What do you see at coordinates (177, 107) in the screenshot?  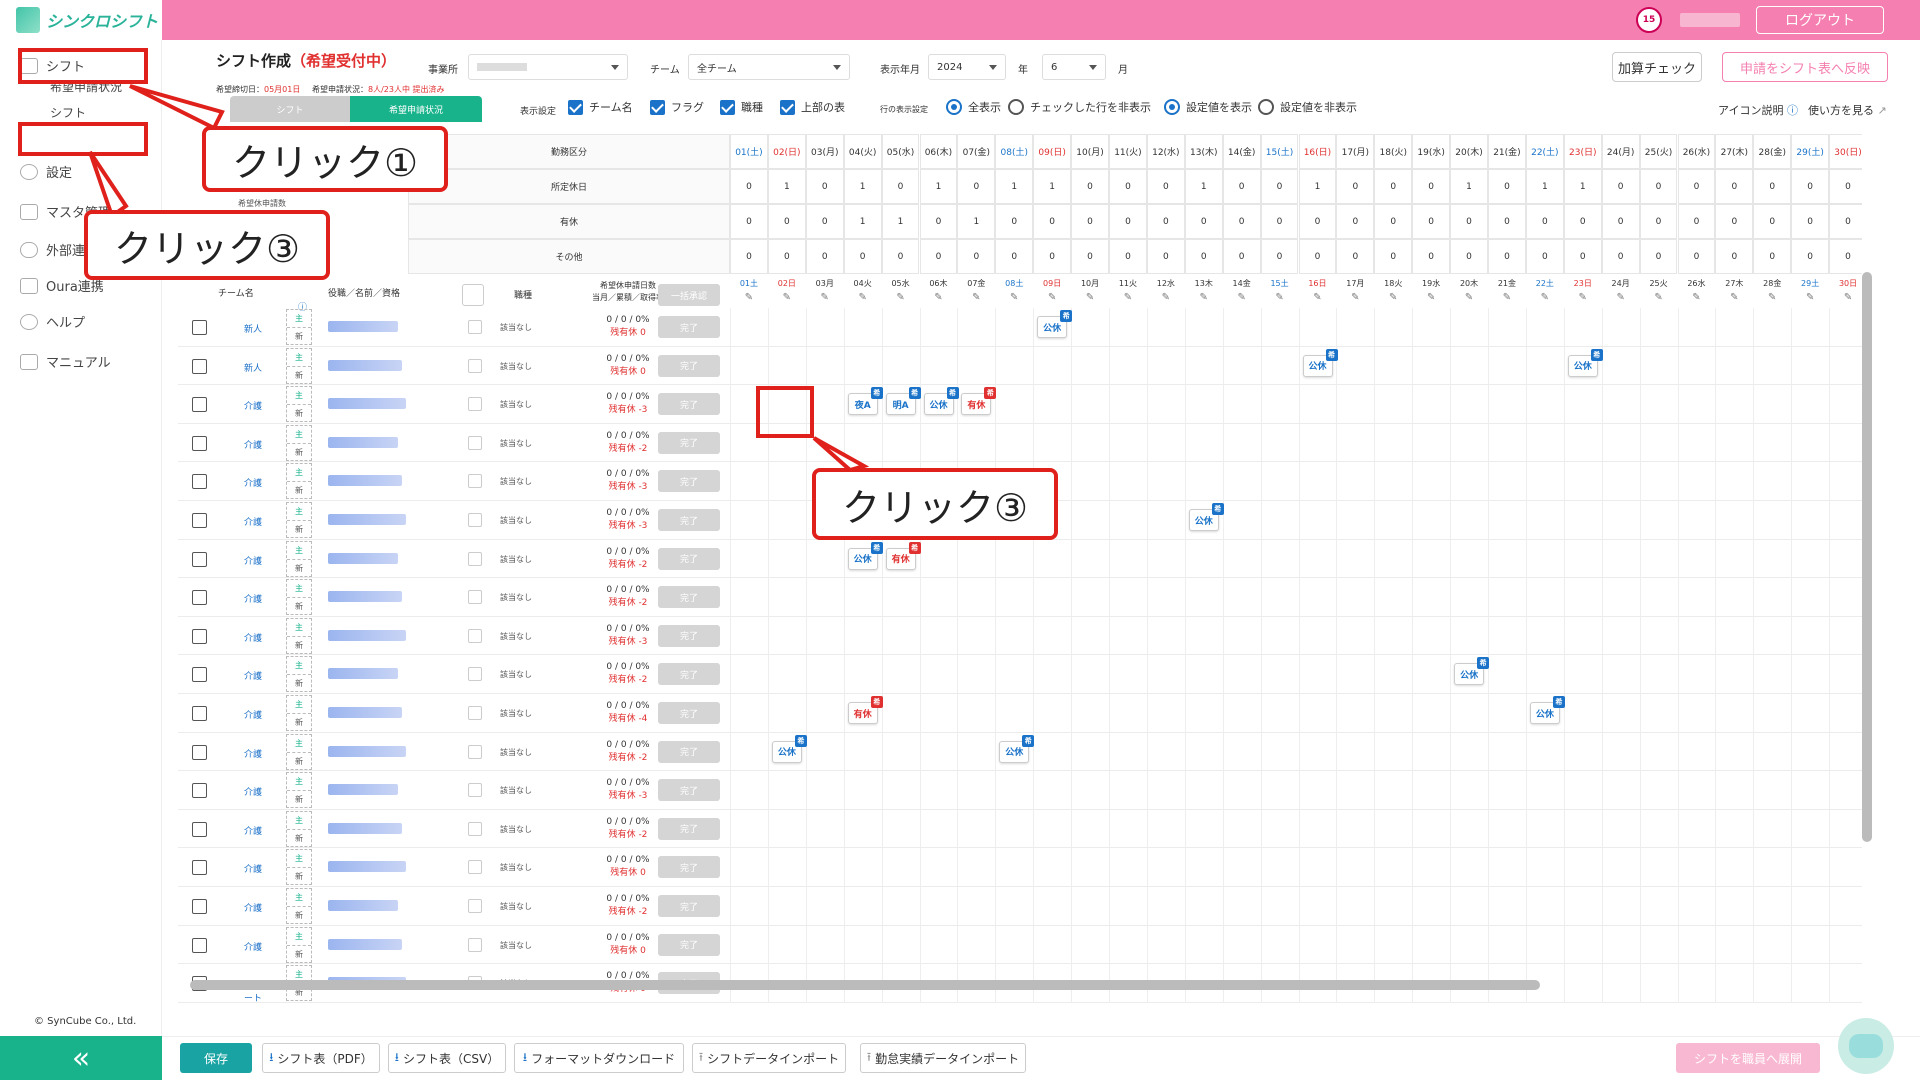 I see `pointer-c1` at bounding box center [177, 107].